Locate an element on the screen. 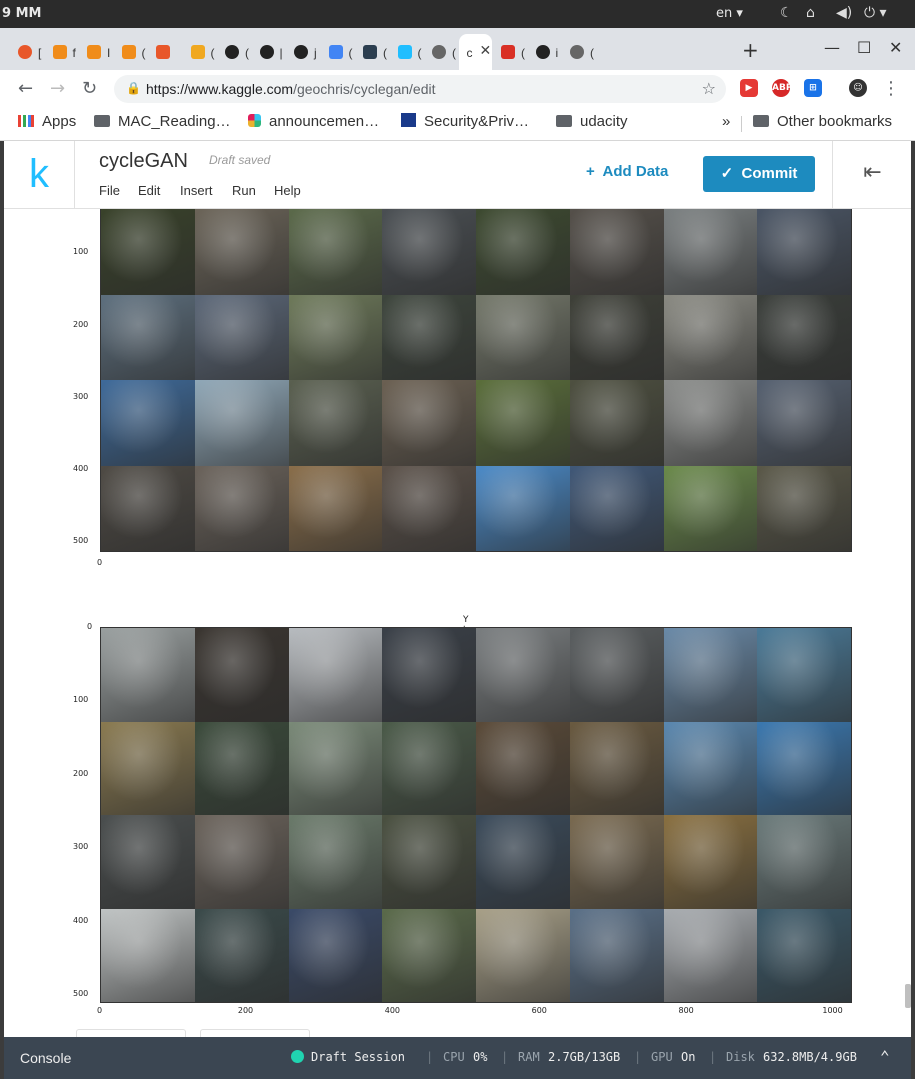 The image size is (915, 1079). browser-tab: f is located at coordinates (62, 52).